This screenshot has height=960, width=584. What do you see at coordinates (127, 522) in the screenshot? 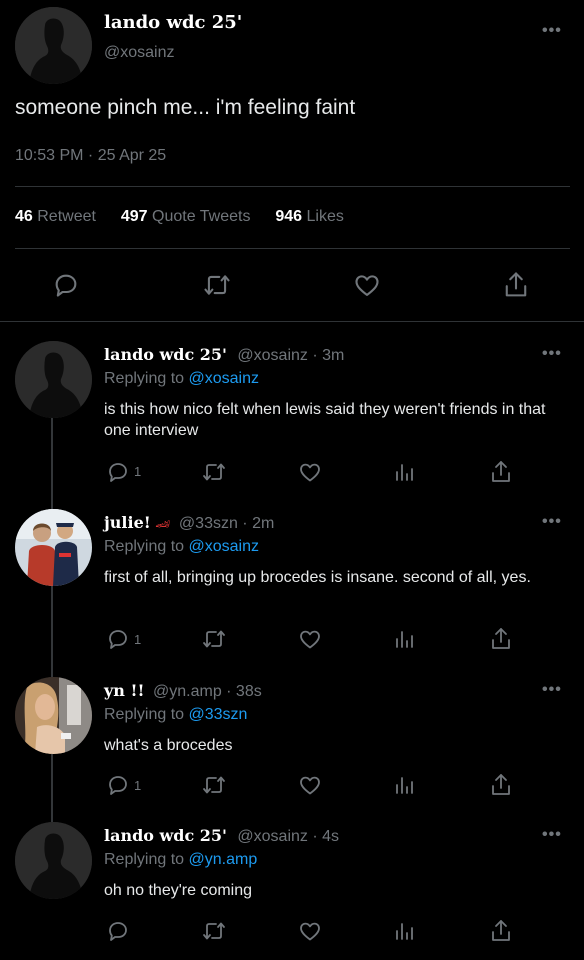
I see `reply-display-name: julie!` at bounding box center [127, 522].